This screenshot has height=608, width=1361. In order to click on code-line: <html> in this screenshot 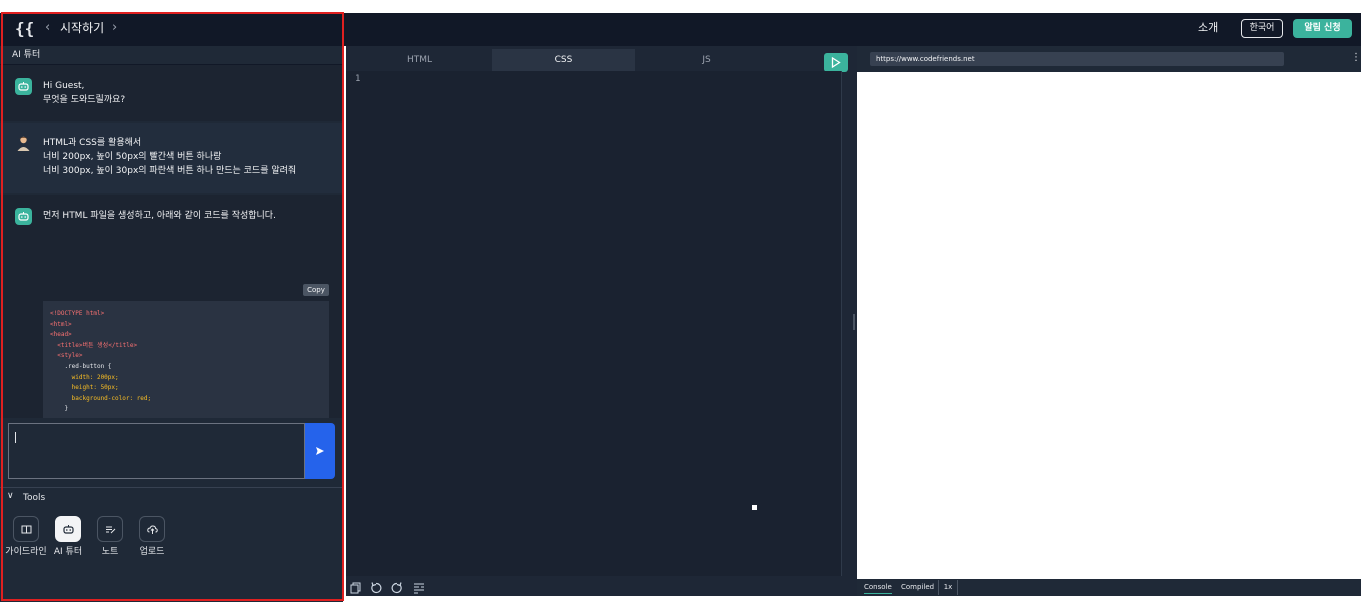, I will do `click(61, 324)`.